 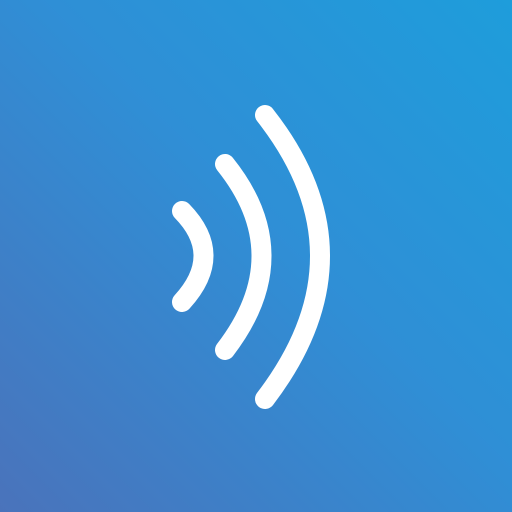 I want to click on large-wave, so click(x=292, y=257).